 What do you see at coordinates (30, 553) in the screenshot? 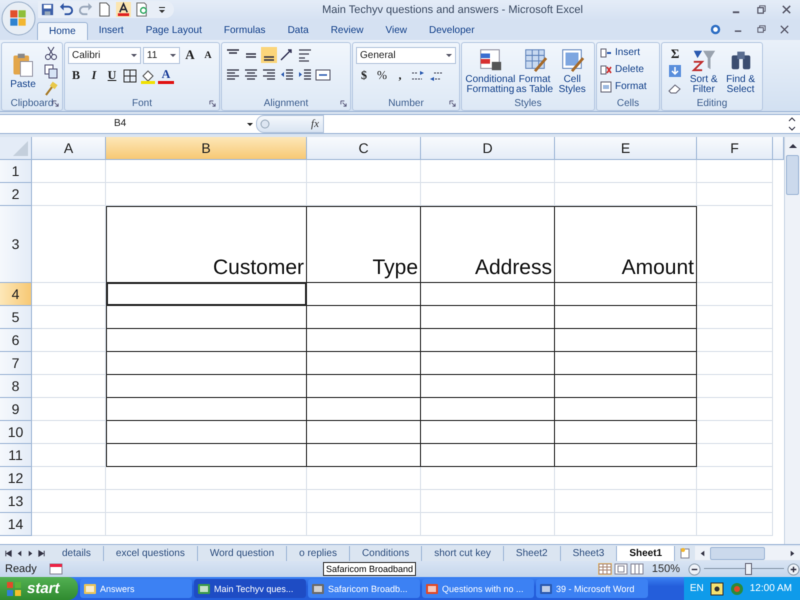
I see `next-sheet-icon` at bounding box center [30, 553].